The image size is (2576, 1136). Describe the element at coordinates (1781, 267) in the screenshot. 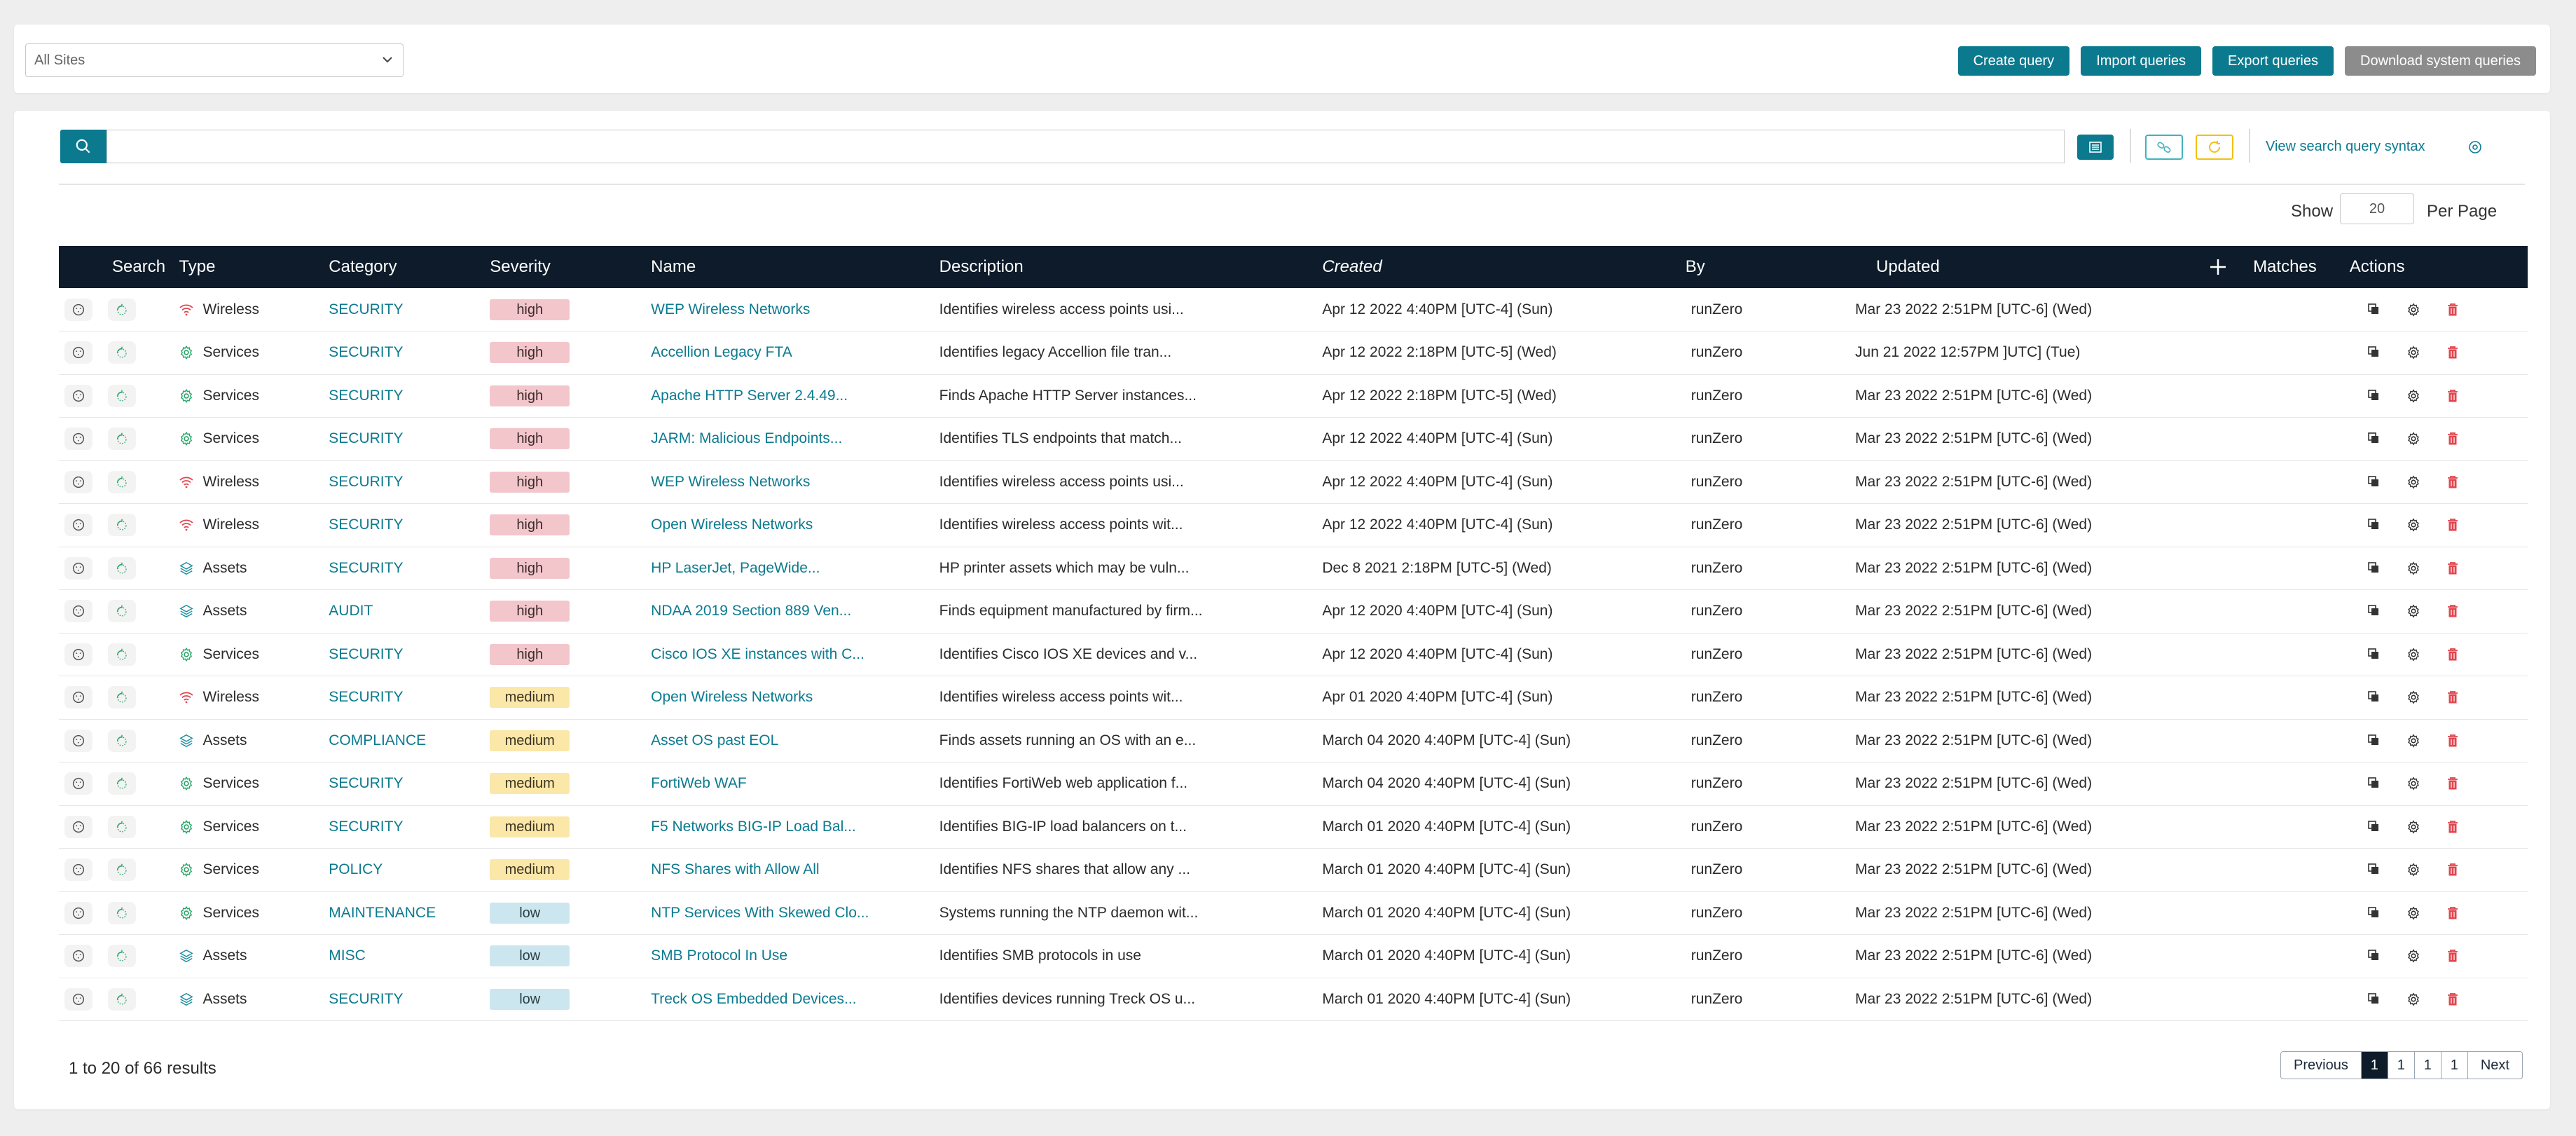

I see `column-header-by: By` at that location.